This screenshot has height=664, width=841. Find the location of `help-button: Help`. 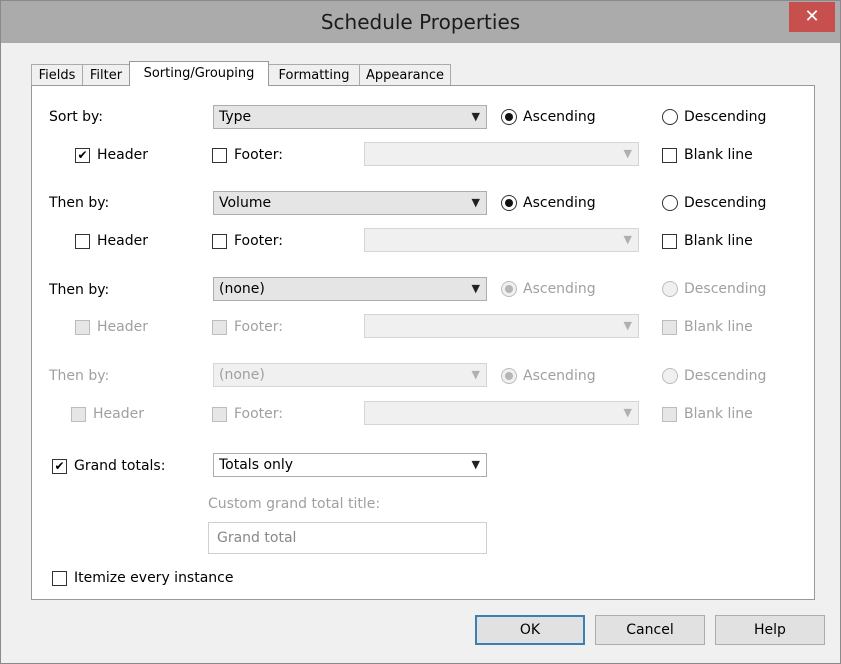

help-button: Help is located at coordinates (770, 630).